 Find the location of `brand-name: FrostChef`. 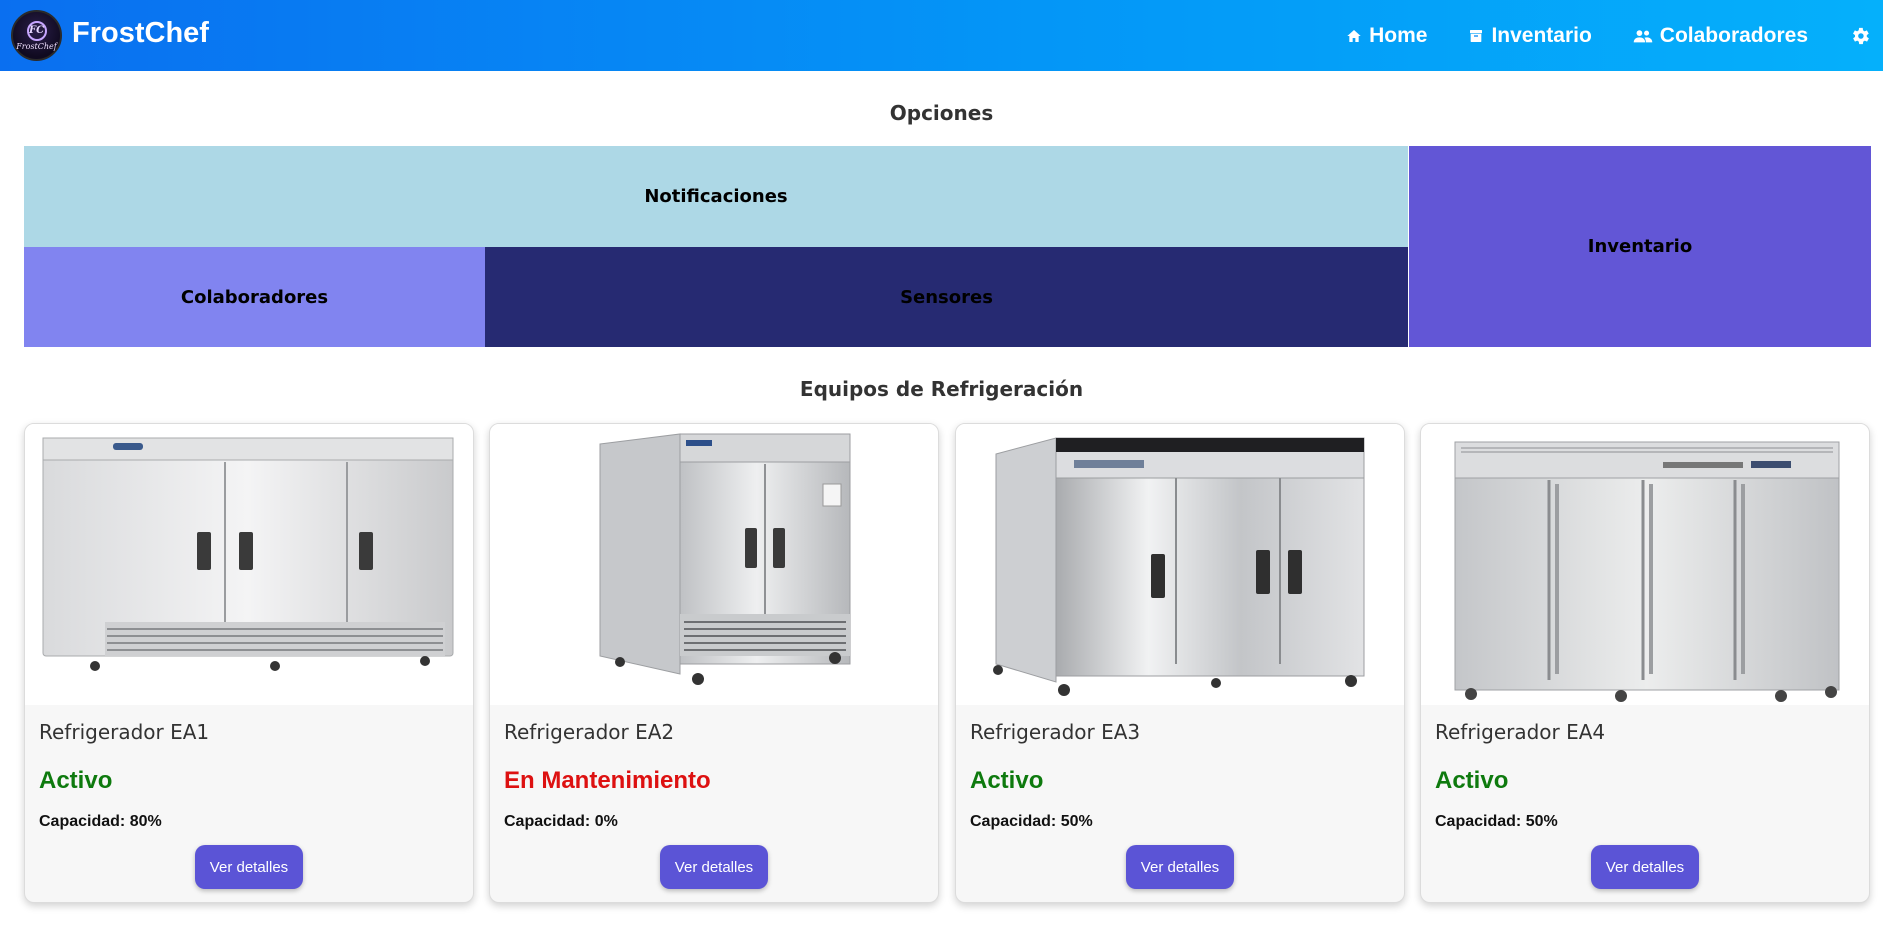

brand-name: FrostChef is located at coordinates (140, 33).